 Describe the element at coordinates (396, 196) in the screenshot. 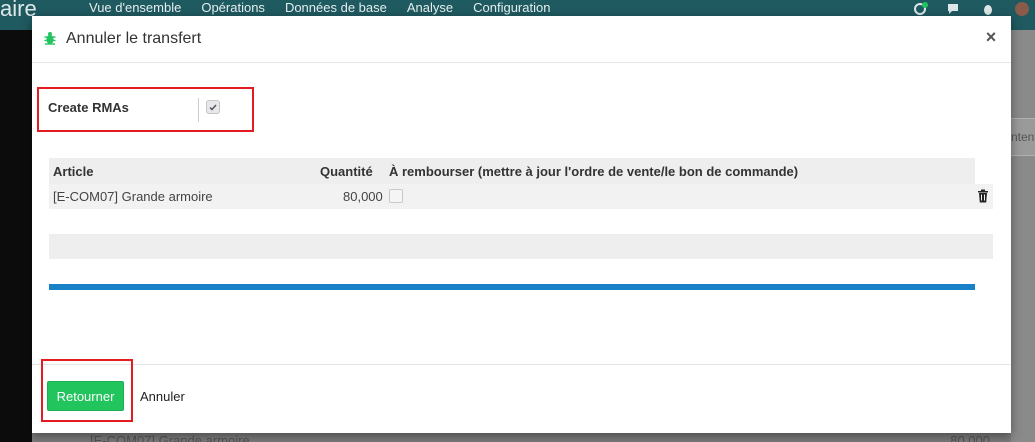

I see `to-refund-checkbox` at that location.